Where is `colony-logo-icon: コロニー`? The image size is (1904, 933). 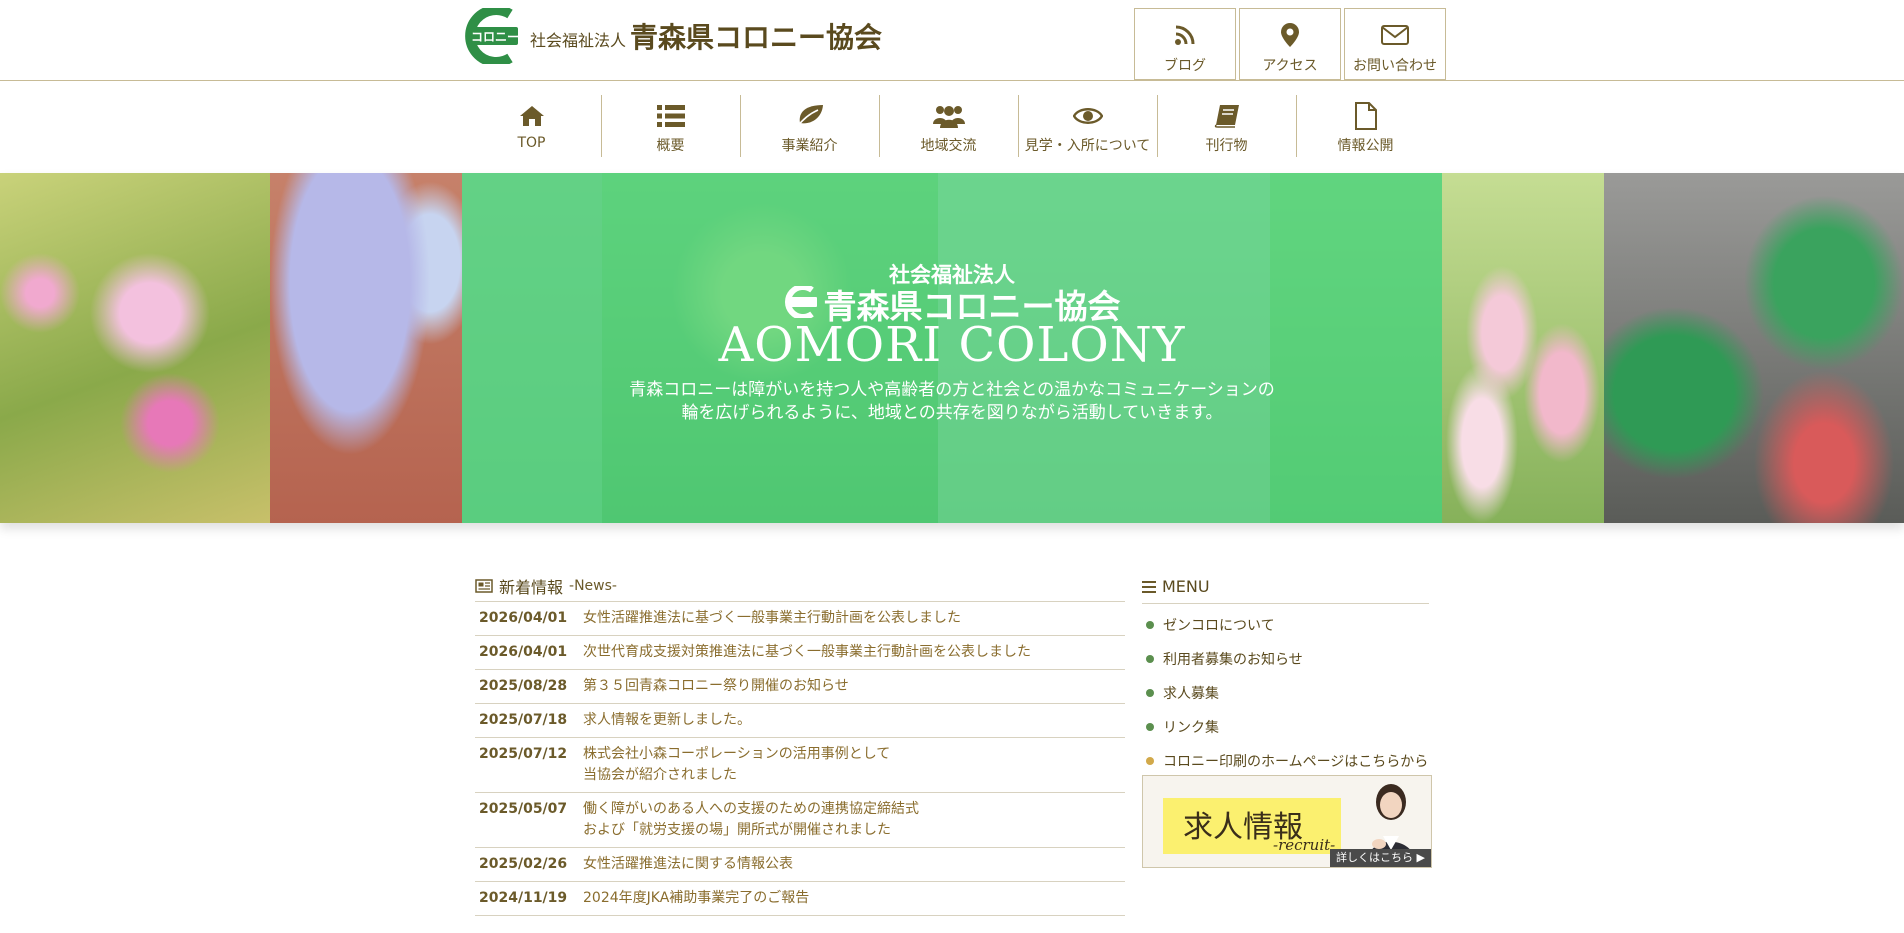 colony-logo-icon: コロニー is located at coordinates (491, 35).